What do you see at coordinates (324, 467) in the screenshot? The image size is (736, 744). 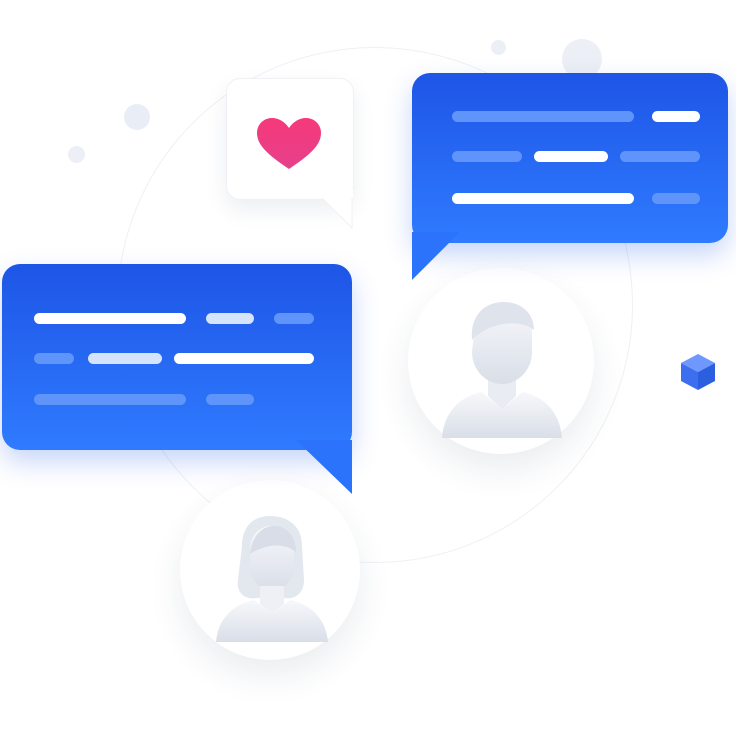 I see `left-bubble-tail` at bounding box center [324, 467].